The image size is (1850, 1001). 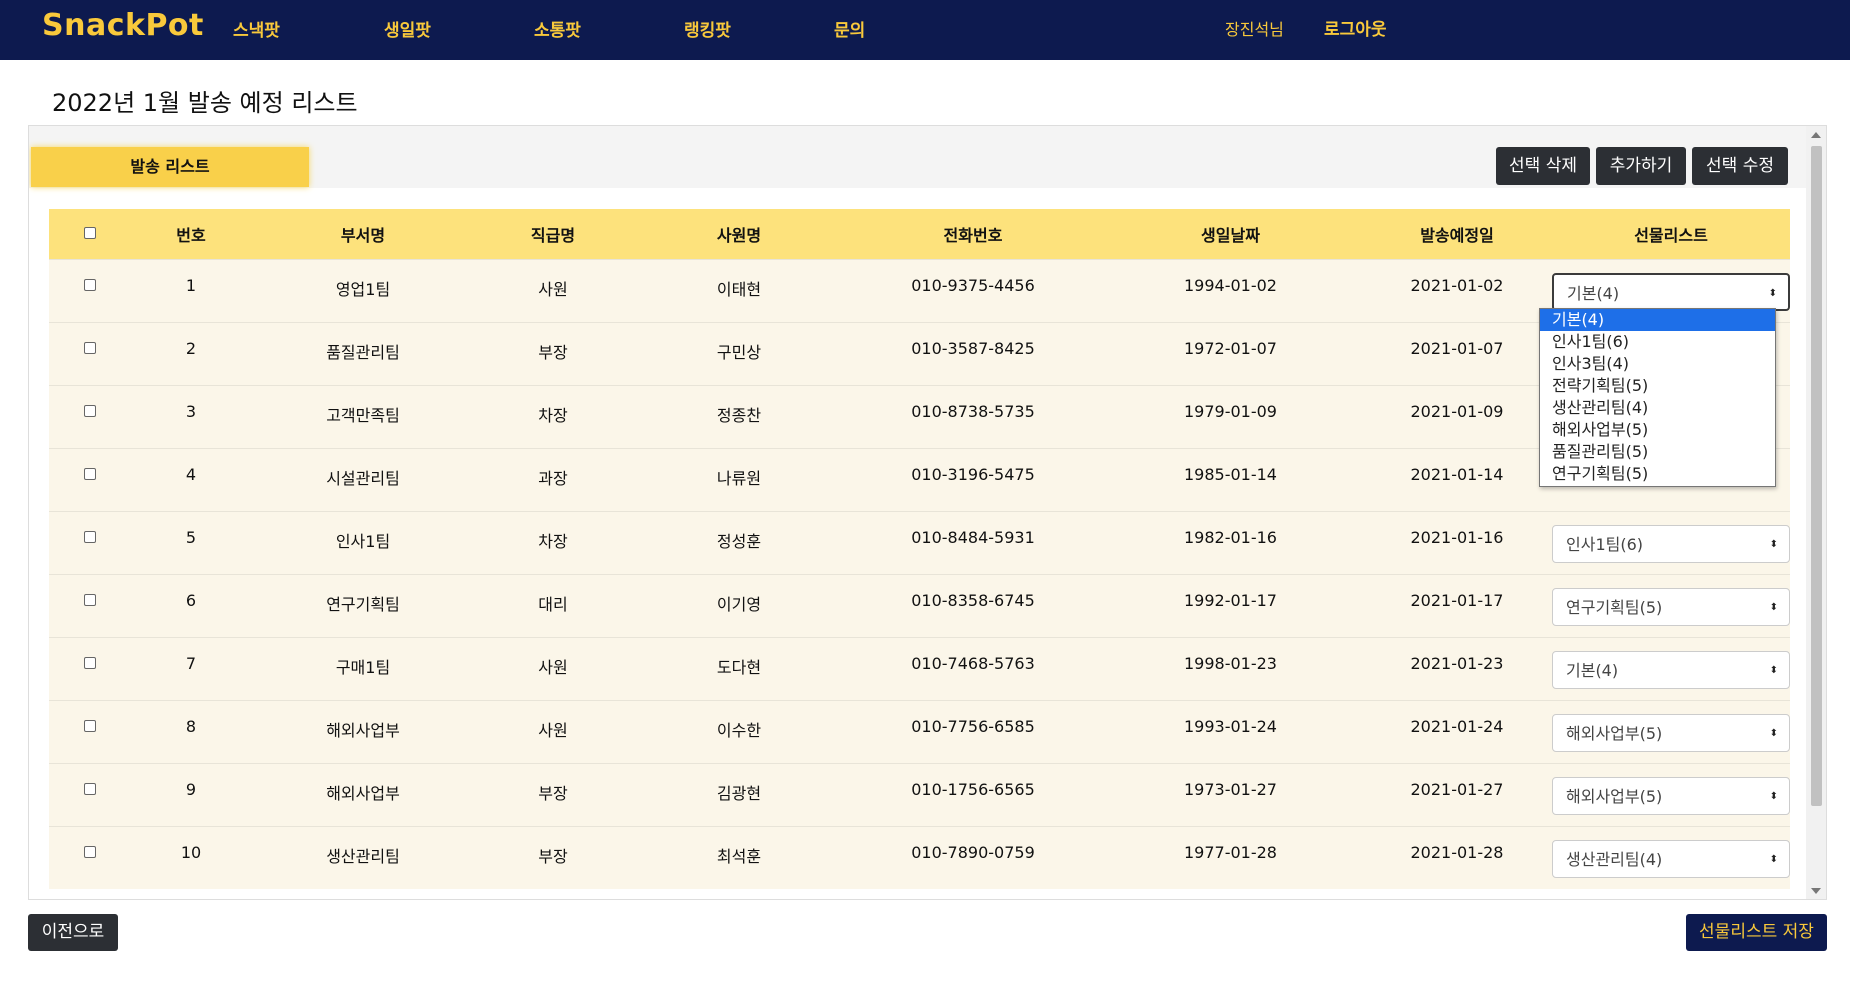 I want to click on scroll-up-arrow-icon, so click(x=1816, y=135).